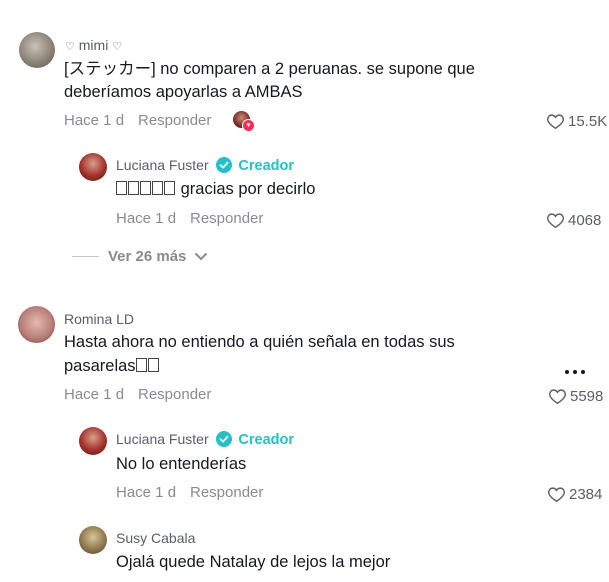 The width and height of the screenshot is (609, 582). I want to click on creator-liked-avatar: ♥, so click(244, 121).